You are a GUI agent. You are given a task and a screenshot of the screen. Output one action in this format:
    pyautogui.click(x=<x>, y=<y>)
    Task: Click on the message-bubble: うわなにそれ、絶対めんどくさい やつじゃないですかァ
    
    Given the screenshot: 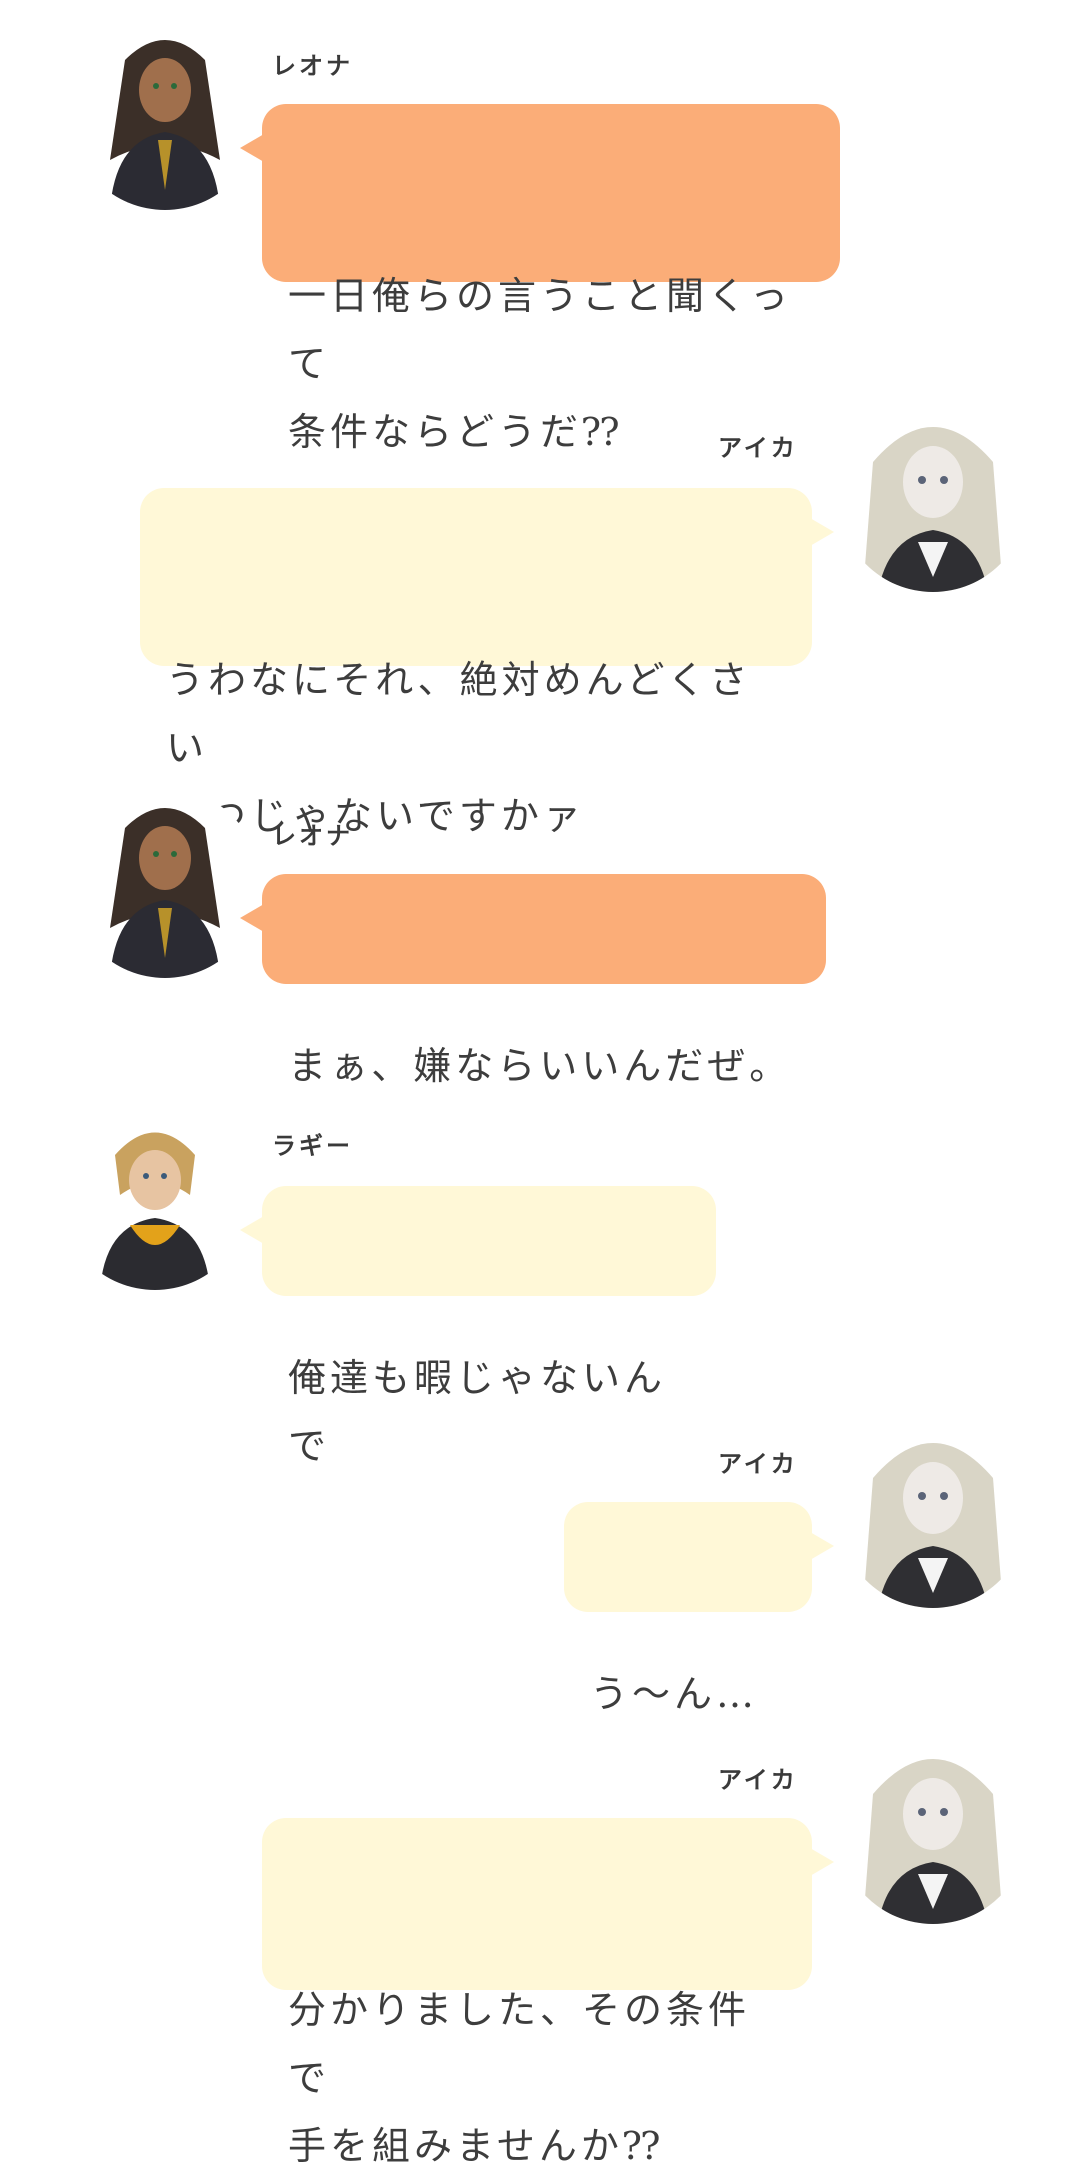 What is the action you would take?
    pyautogui.click(x=487, y=663)
    